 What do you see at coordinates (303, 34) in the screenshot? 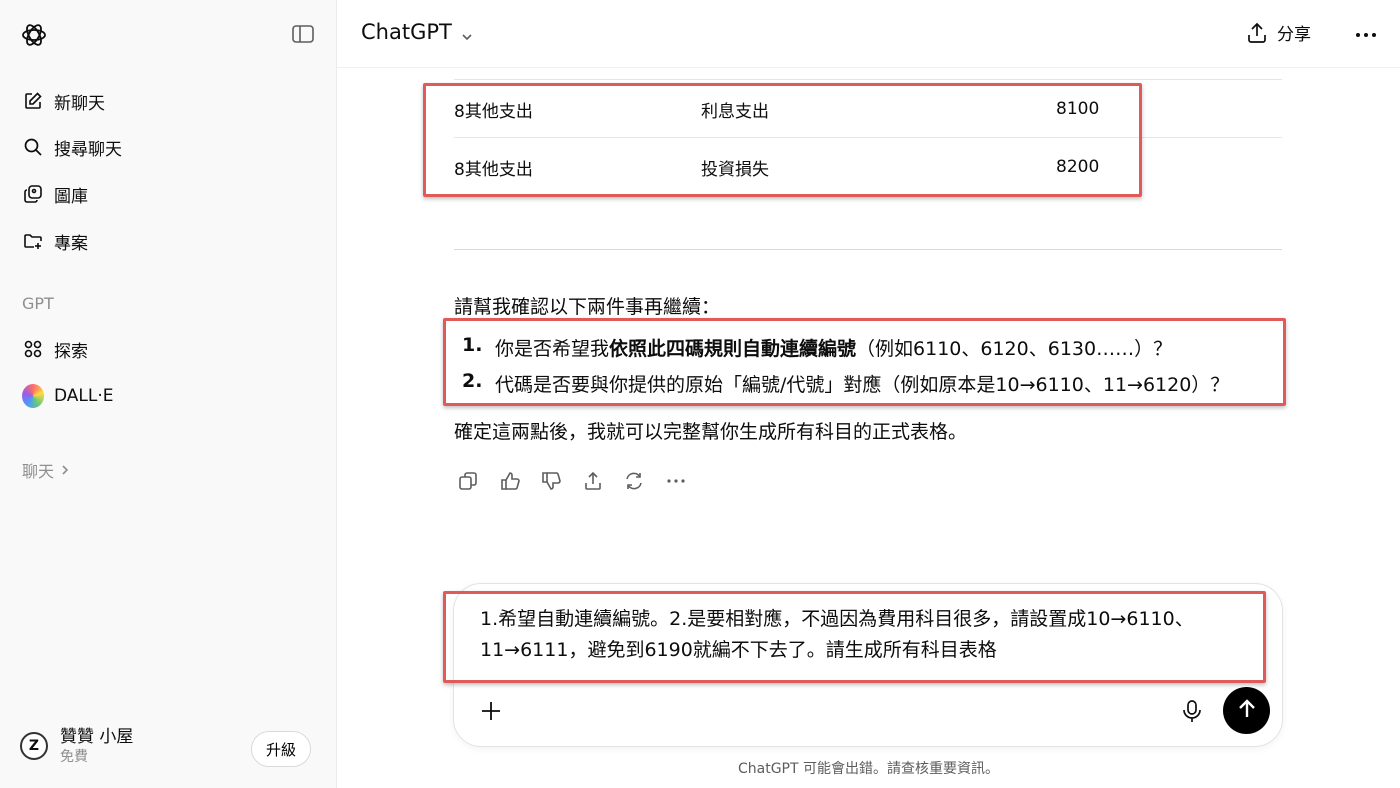
I see `sidebar-toggle-icon` at bounding box center [303, 34].